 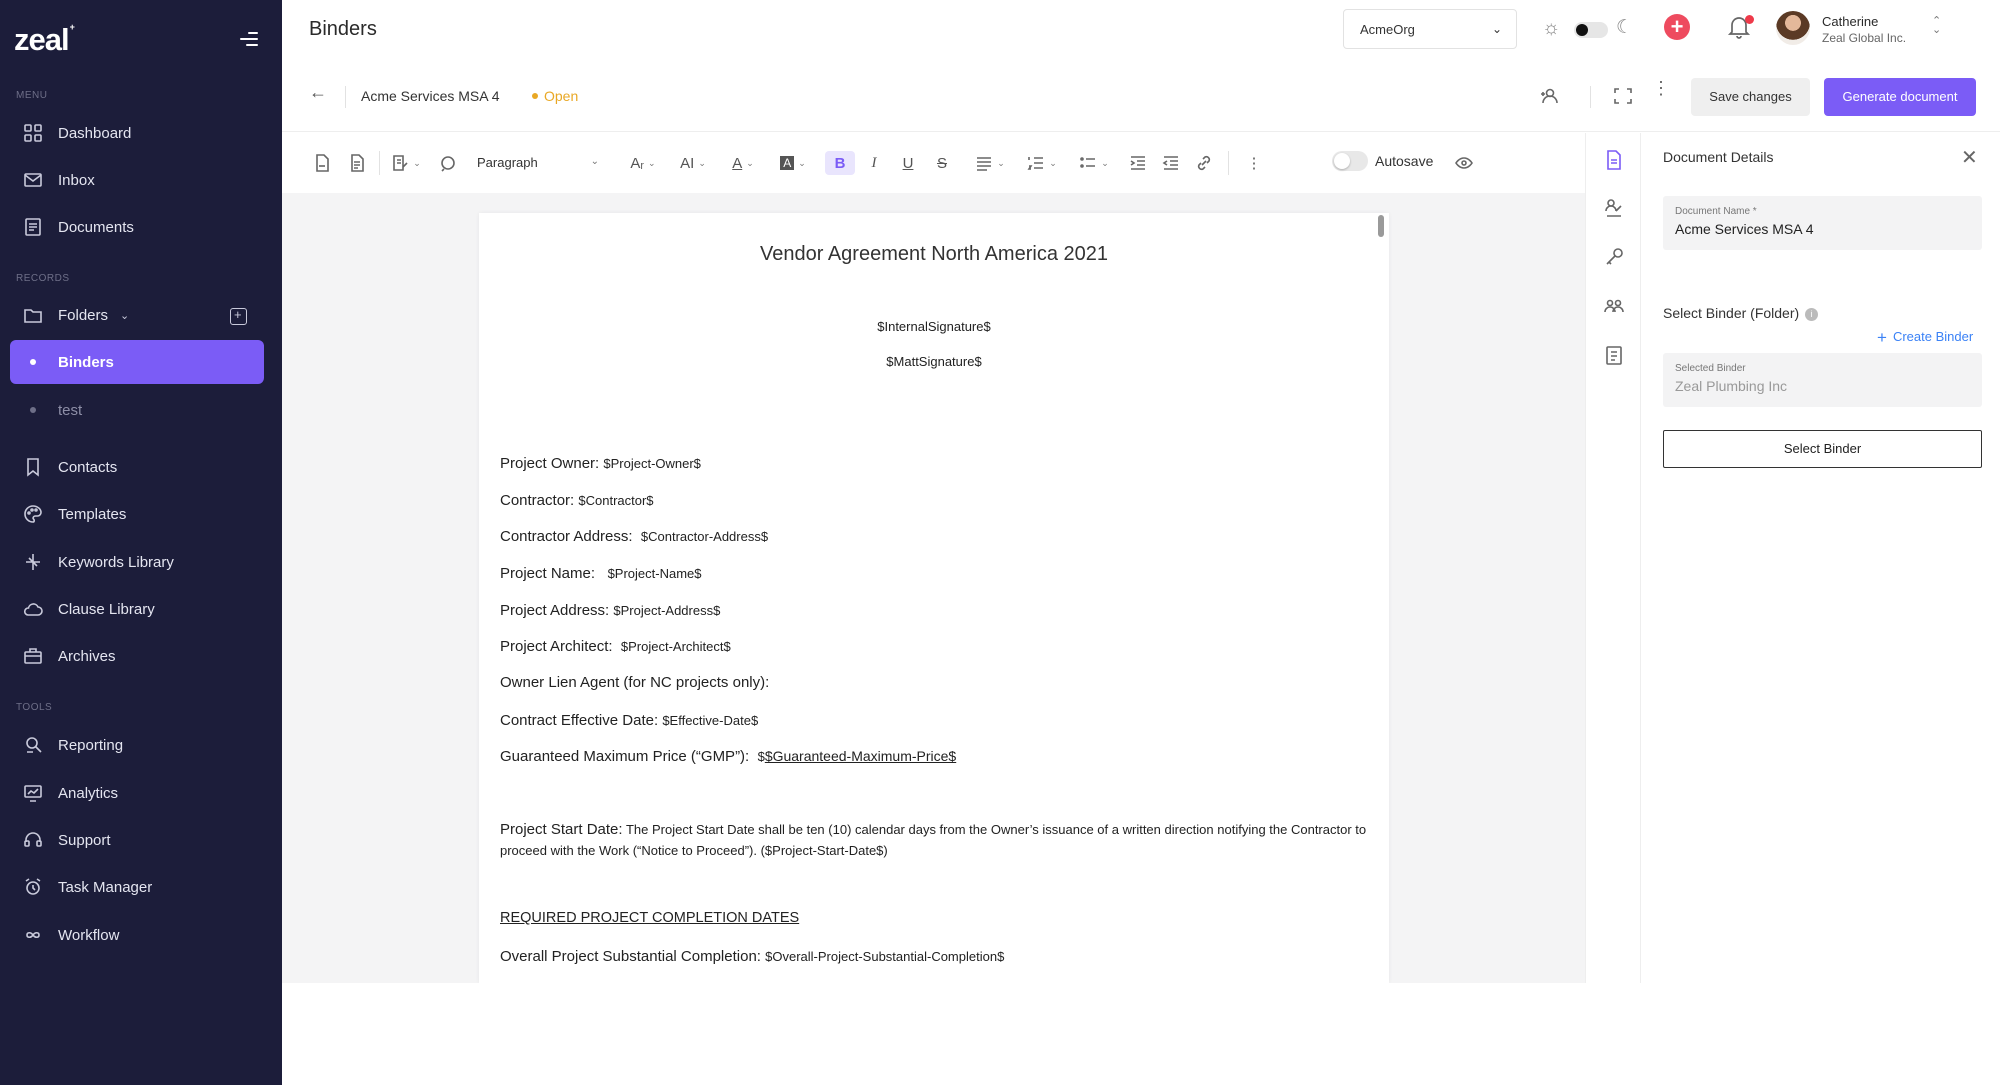 What do you see at coordinates (33, 180) in the screenshot?
I see `inbox-icon` at bounding box center [33, 180].